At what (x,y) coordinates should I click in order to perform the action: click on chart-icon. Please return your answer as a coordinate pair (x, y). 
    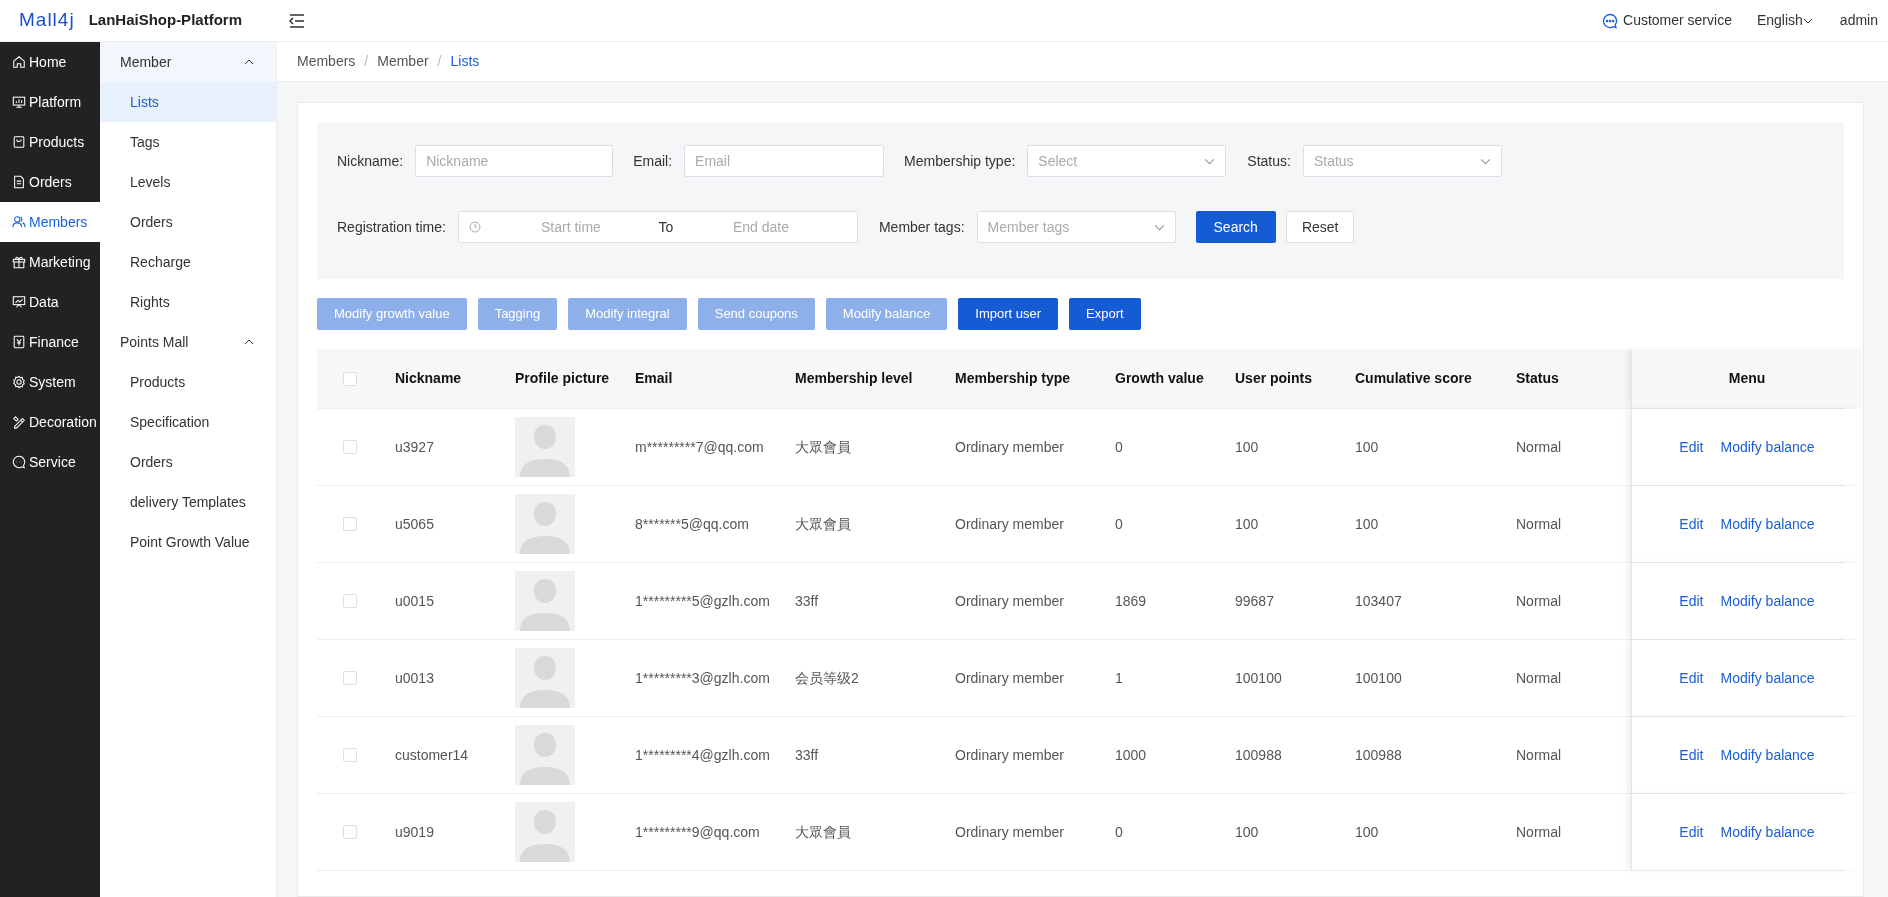
    Looking at the image, I should click on (19, 302).